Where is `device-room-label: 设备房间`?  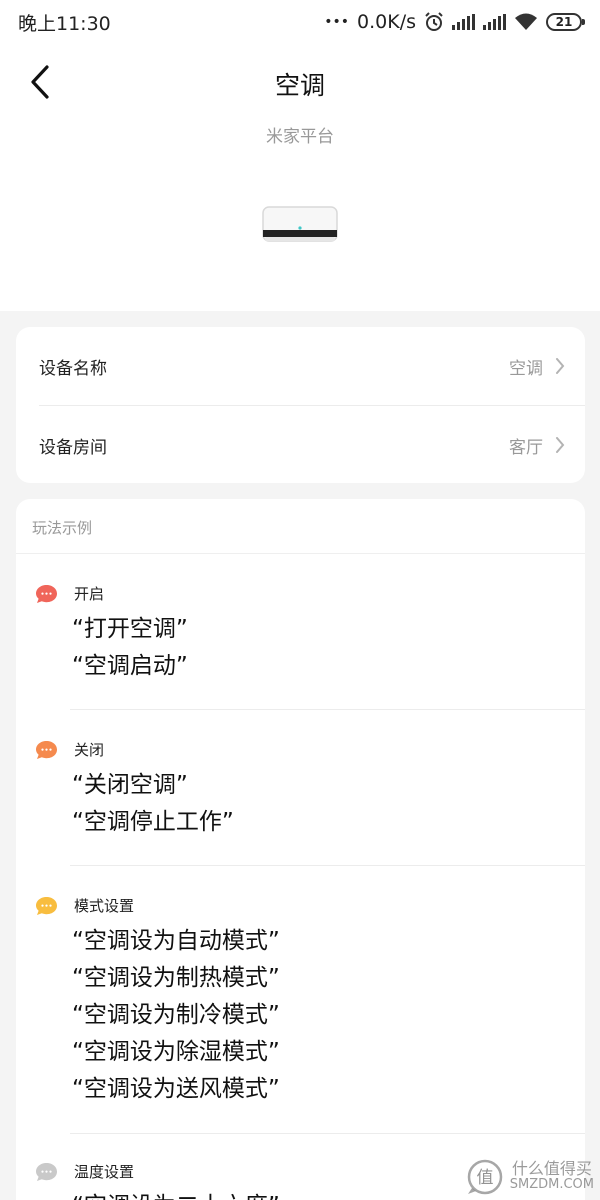 device-room-label: 设备房间 is located at coordinates (73, 447).